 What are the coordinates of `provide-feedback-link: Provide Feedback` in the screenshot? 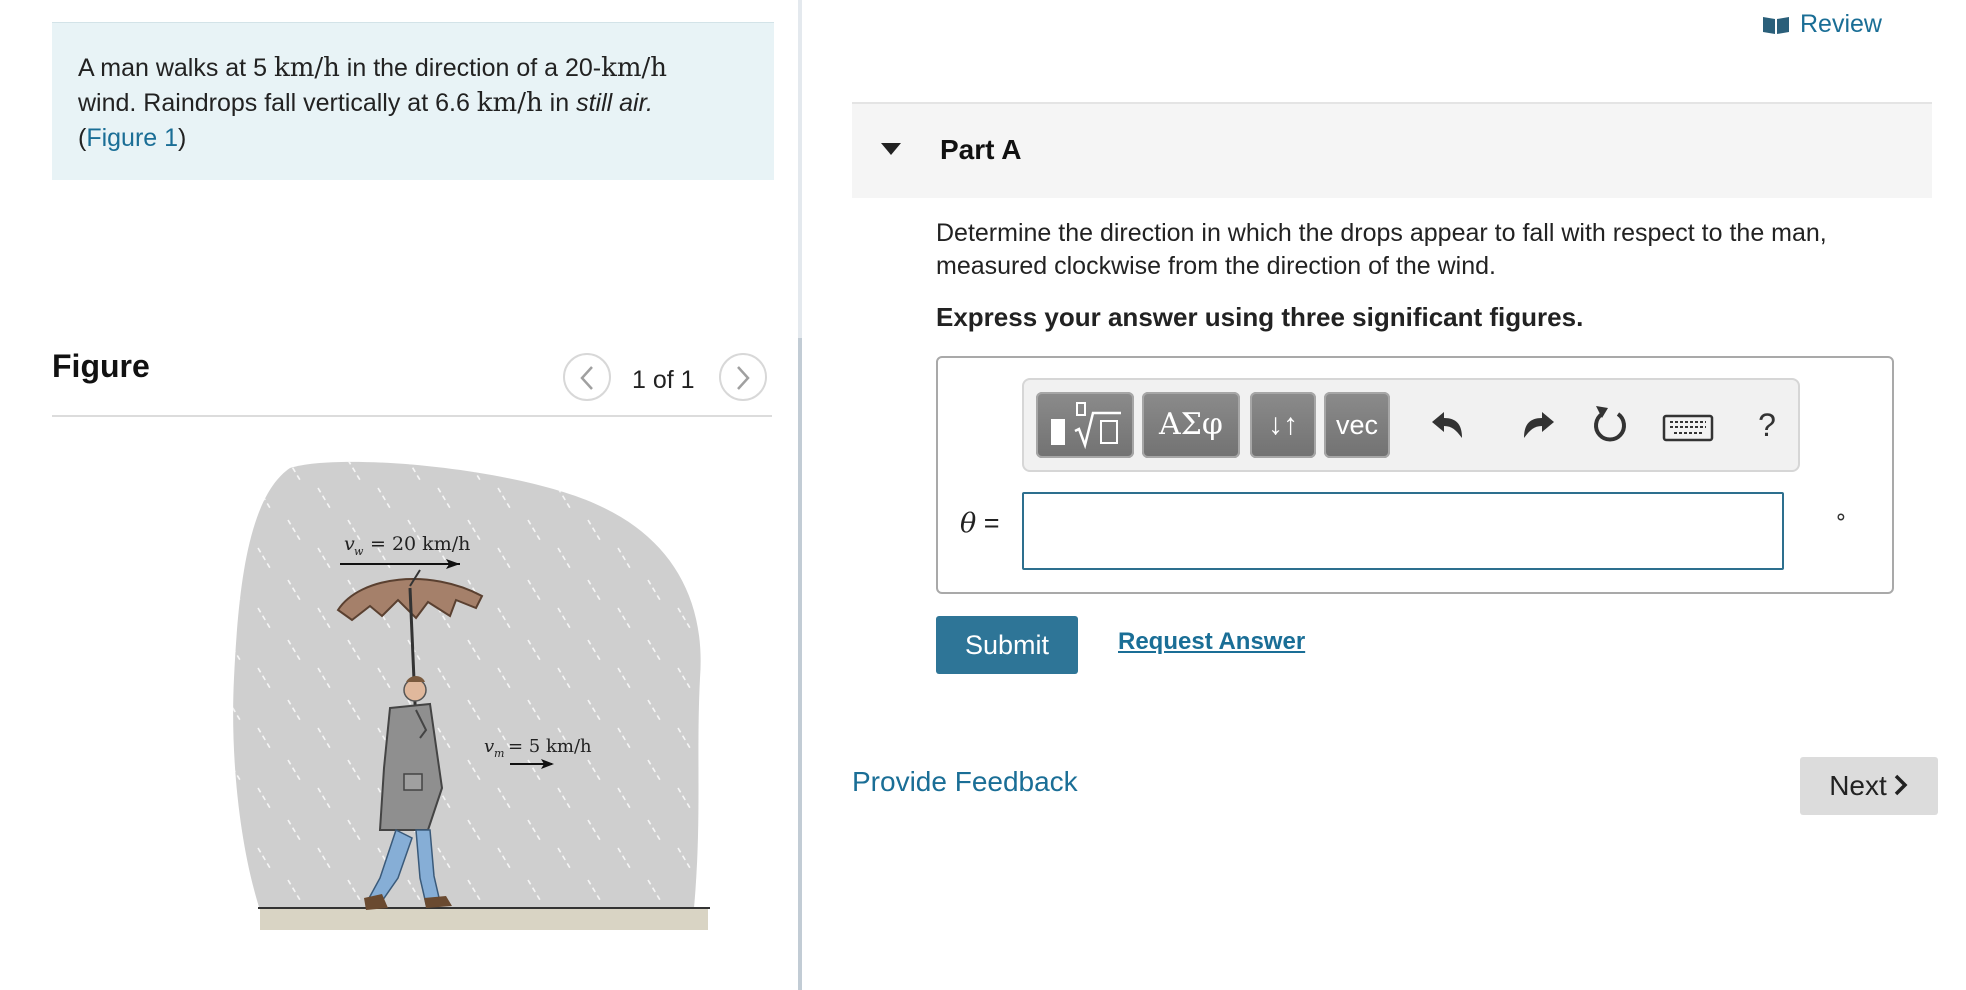 It's located at (965, 782).